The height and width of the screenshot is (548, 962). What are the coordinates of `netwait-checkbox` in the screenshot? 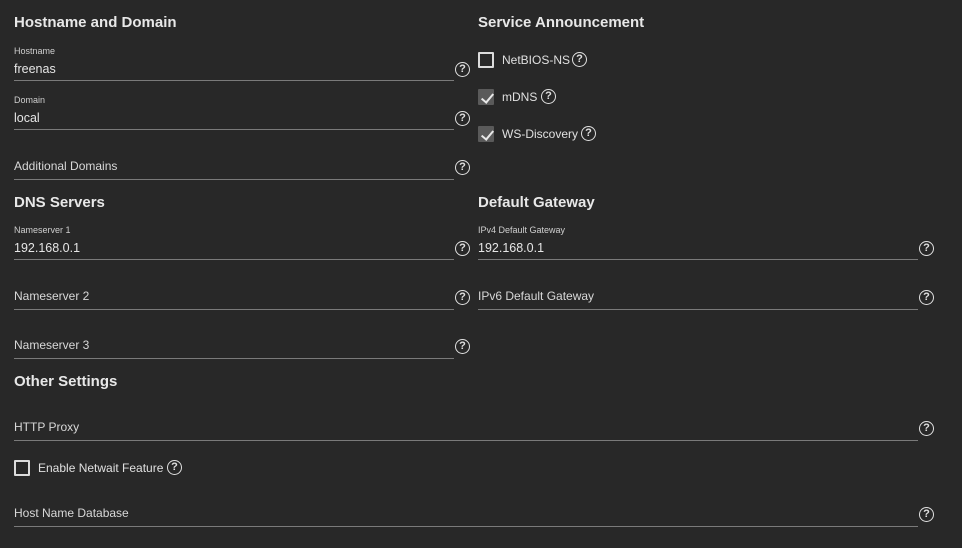 It's located at (22, 468).